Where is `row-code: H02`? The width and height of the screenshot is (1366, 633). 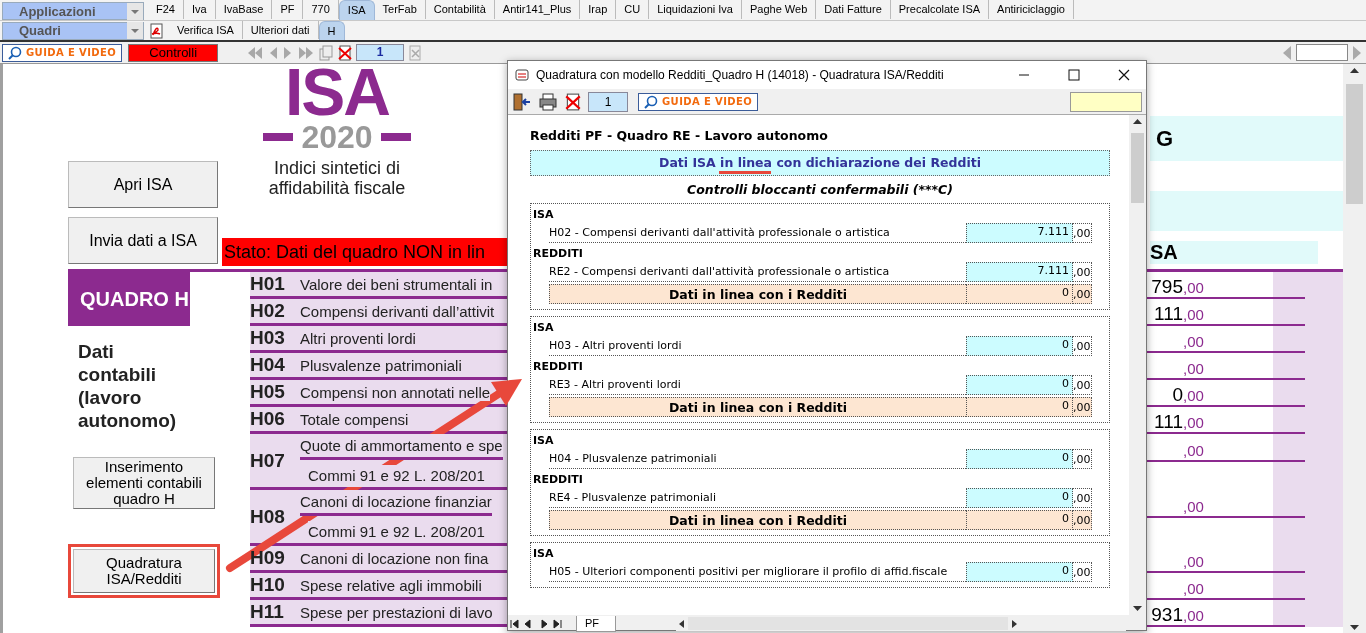 row-code: H02 is located at coordinates (268, 311).